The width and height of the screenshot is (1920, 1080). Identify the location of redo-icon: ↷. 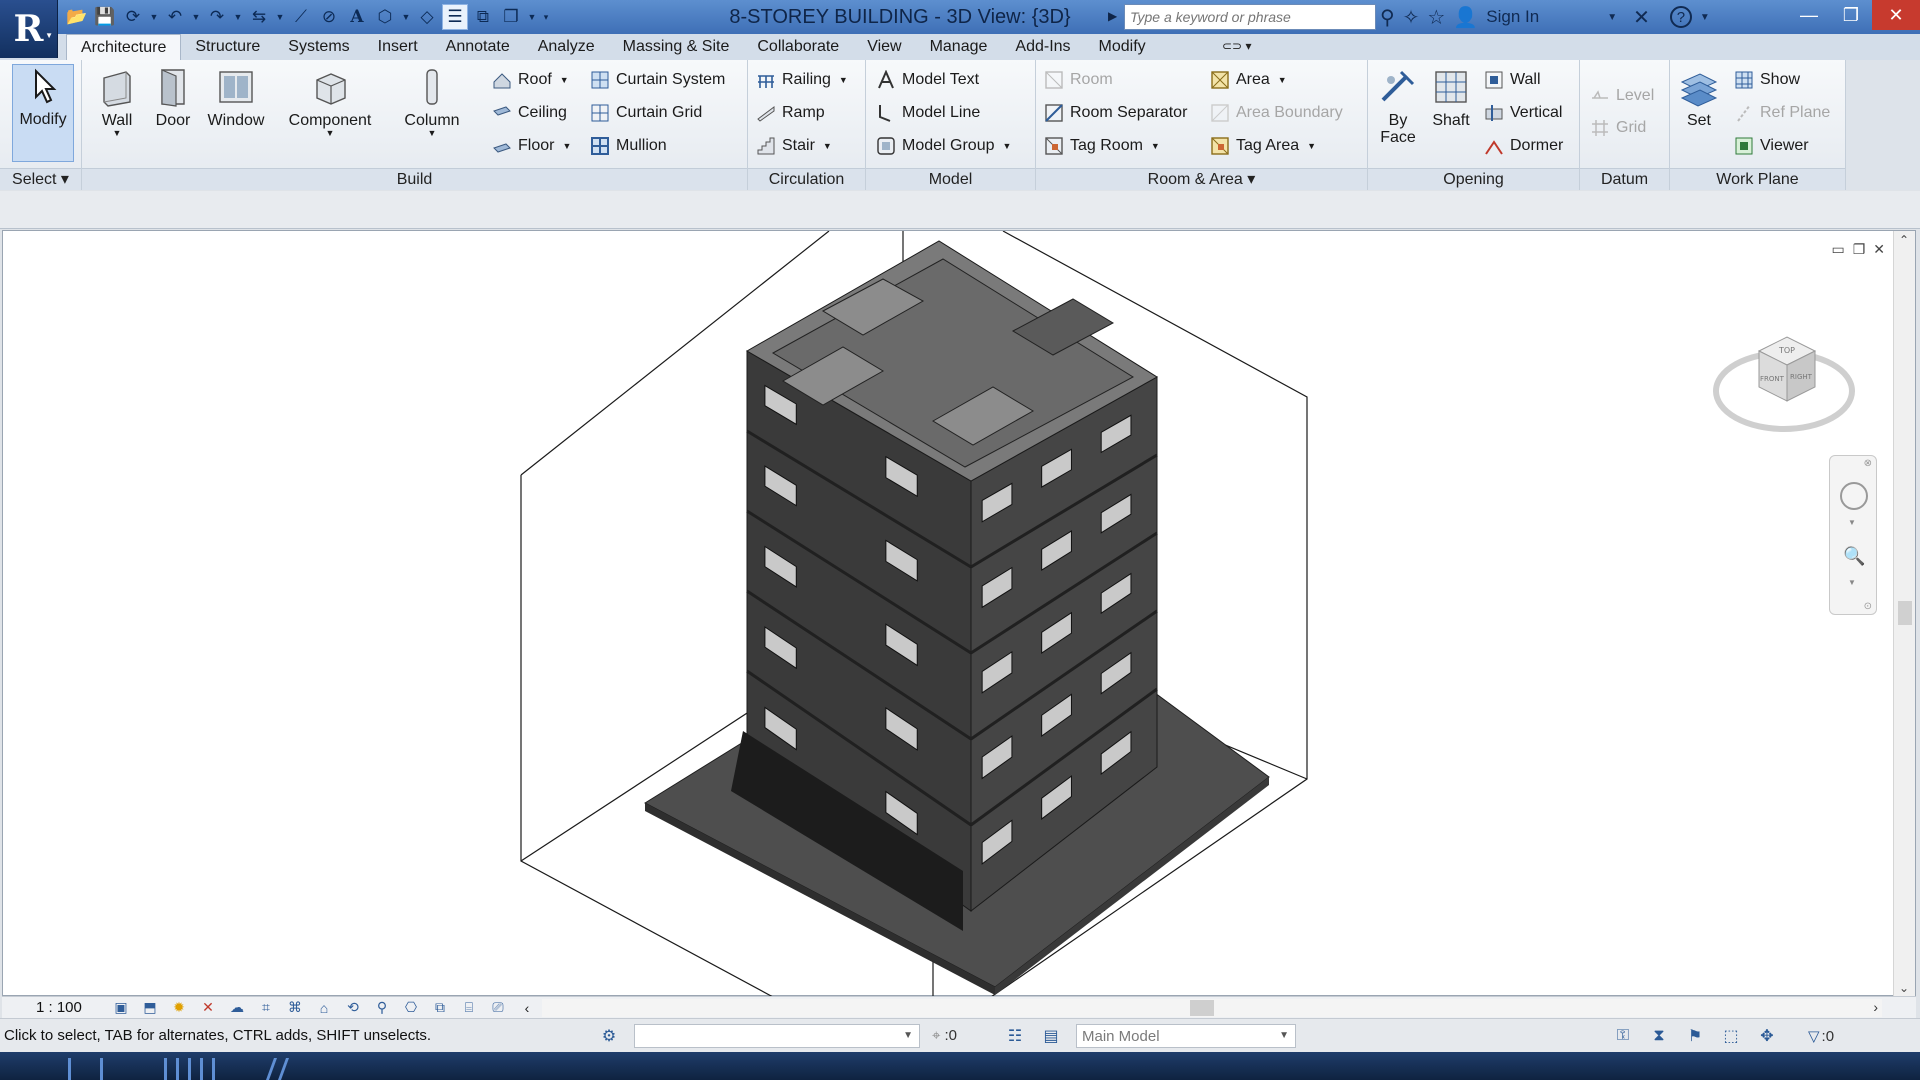
(217, 17).